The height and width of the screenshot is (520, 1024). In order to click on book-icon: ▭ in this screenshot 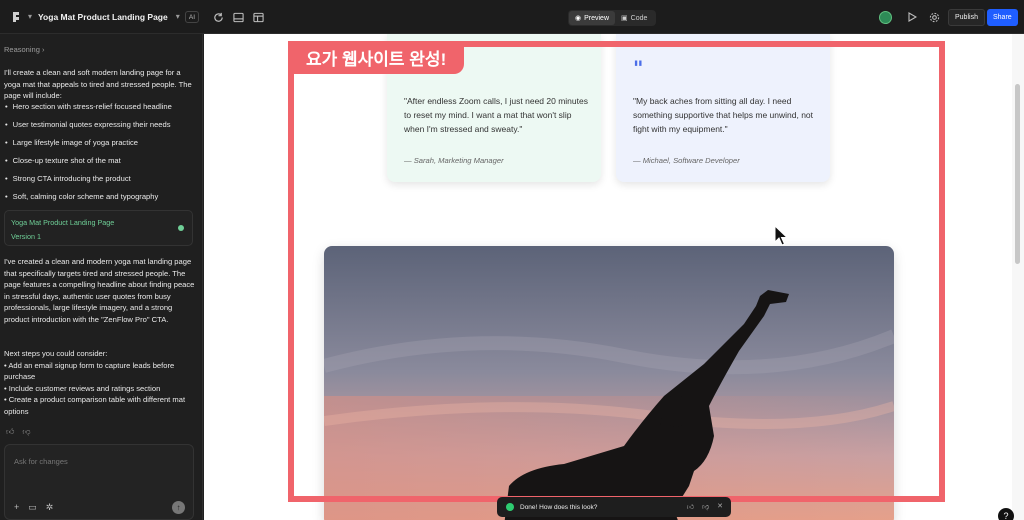, I will do `click(32, 508)`.